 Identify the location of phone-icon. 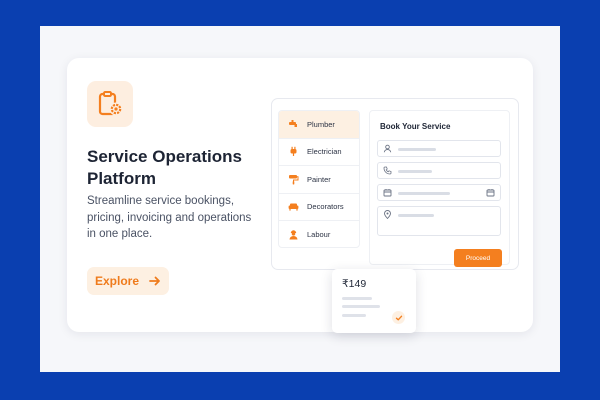
(387, 170).